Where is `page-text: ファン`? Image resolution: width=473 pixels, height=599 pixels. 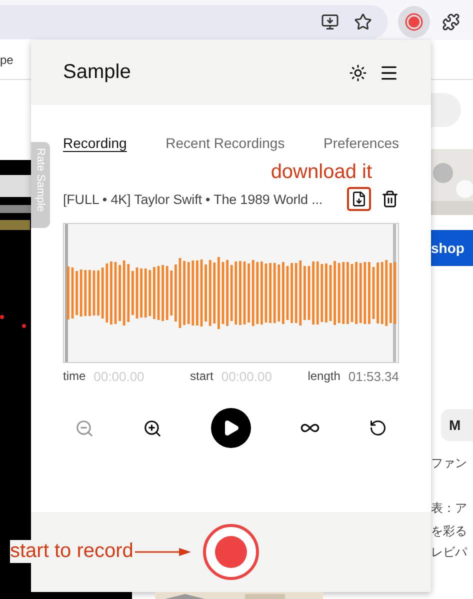
page-text: ファン is located at coordinates (449, 463).